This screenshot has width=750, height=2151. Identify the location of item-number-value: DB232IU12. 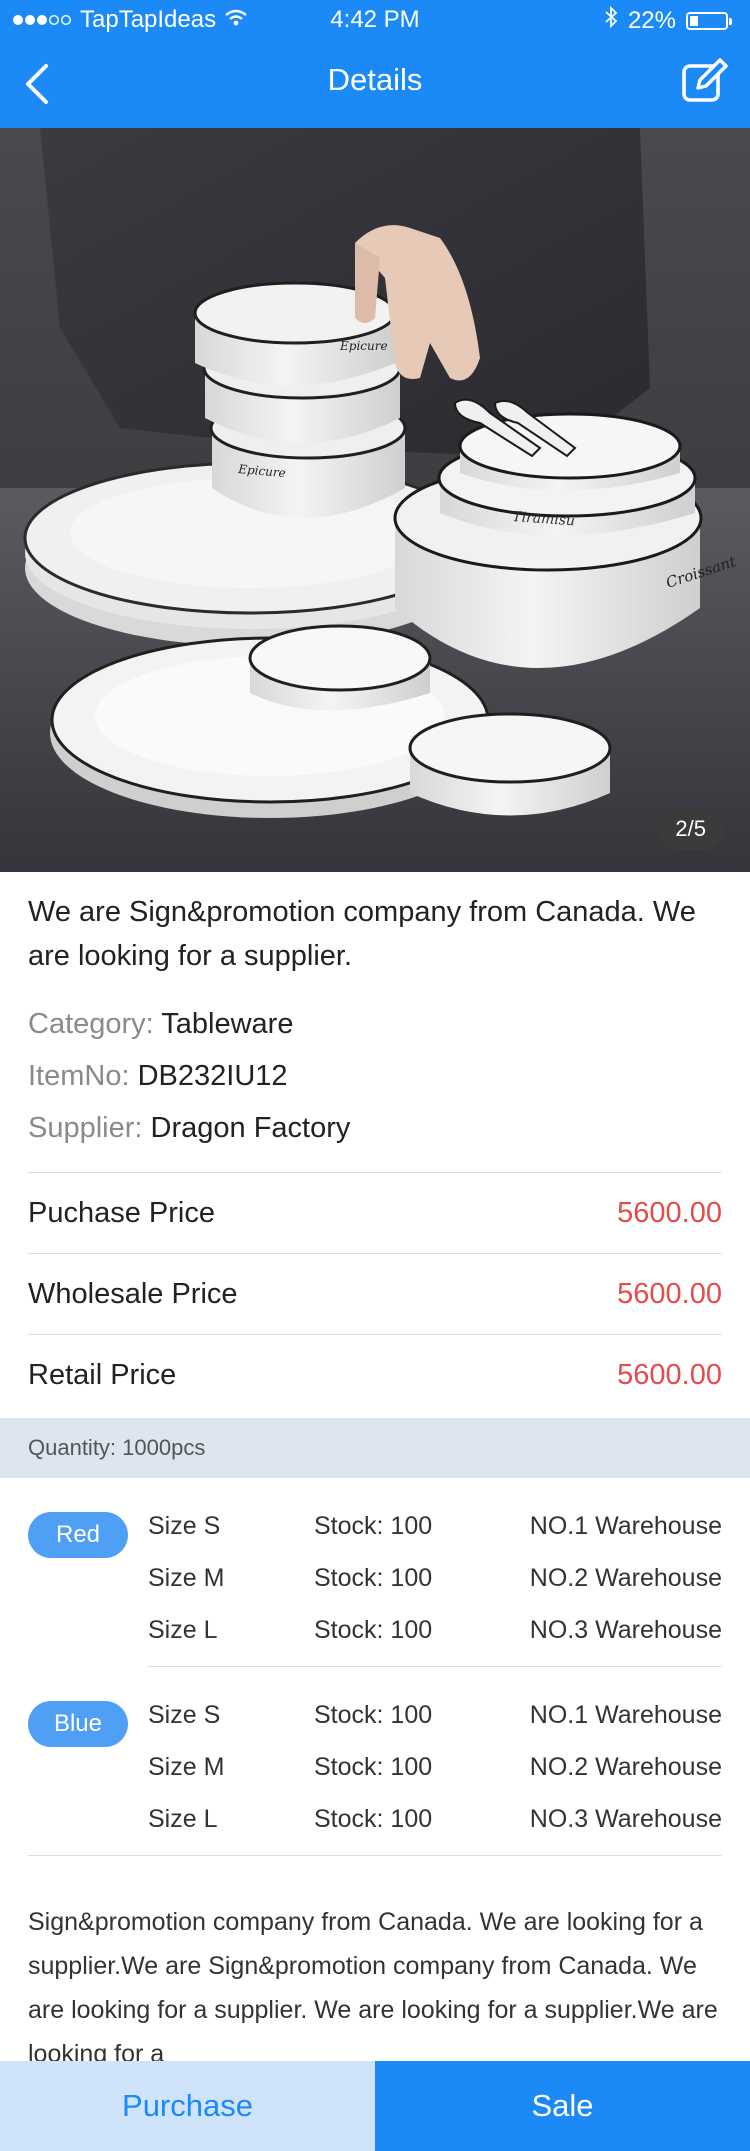
(212, 1076).